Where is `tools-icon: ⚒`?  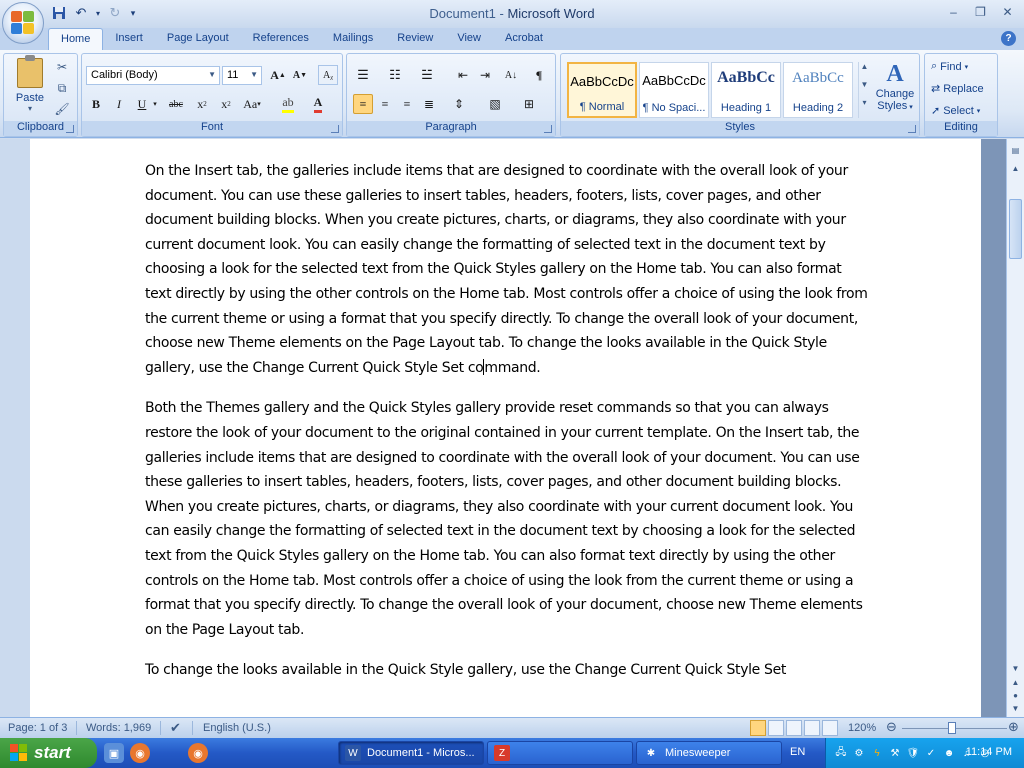 tools-icon: ⚒ is located at coordinates (895, 753).